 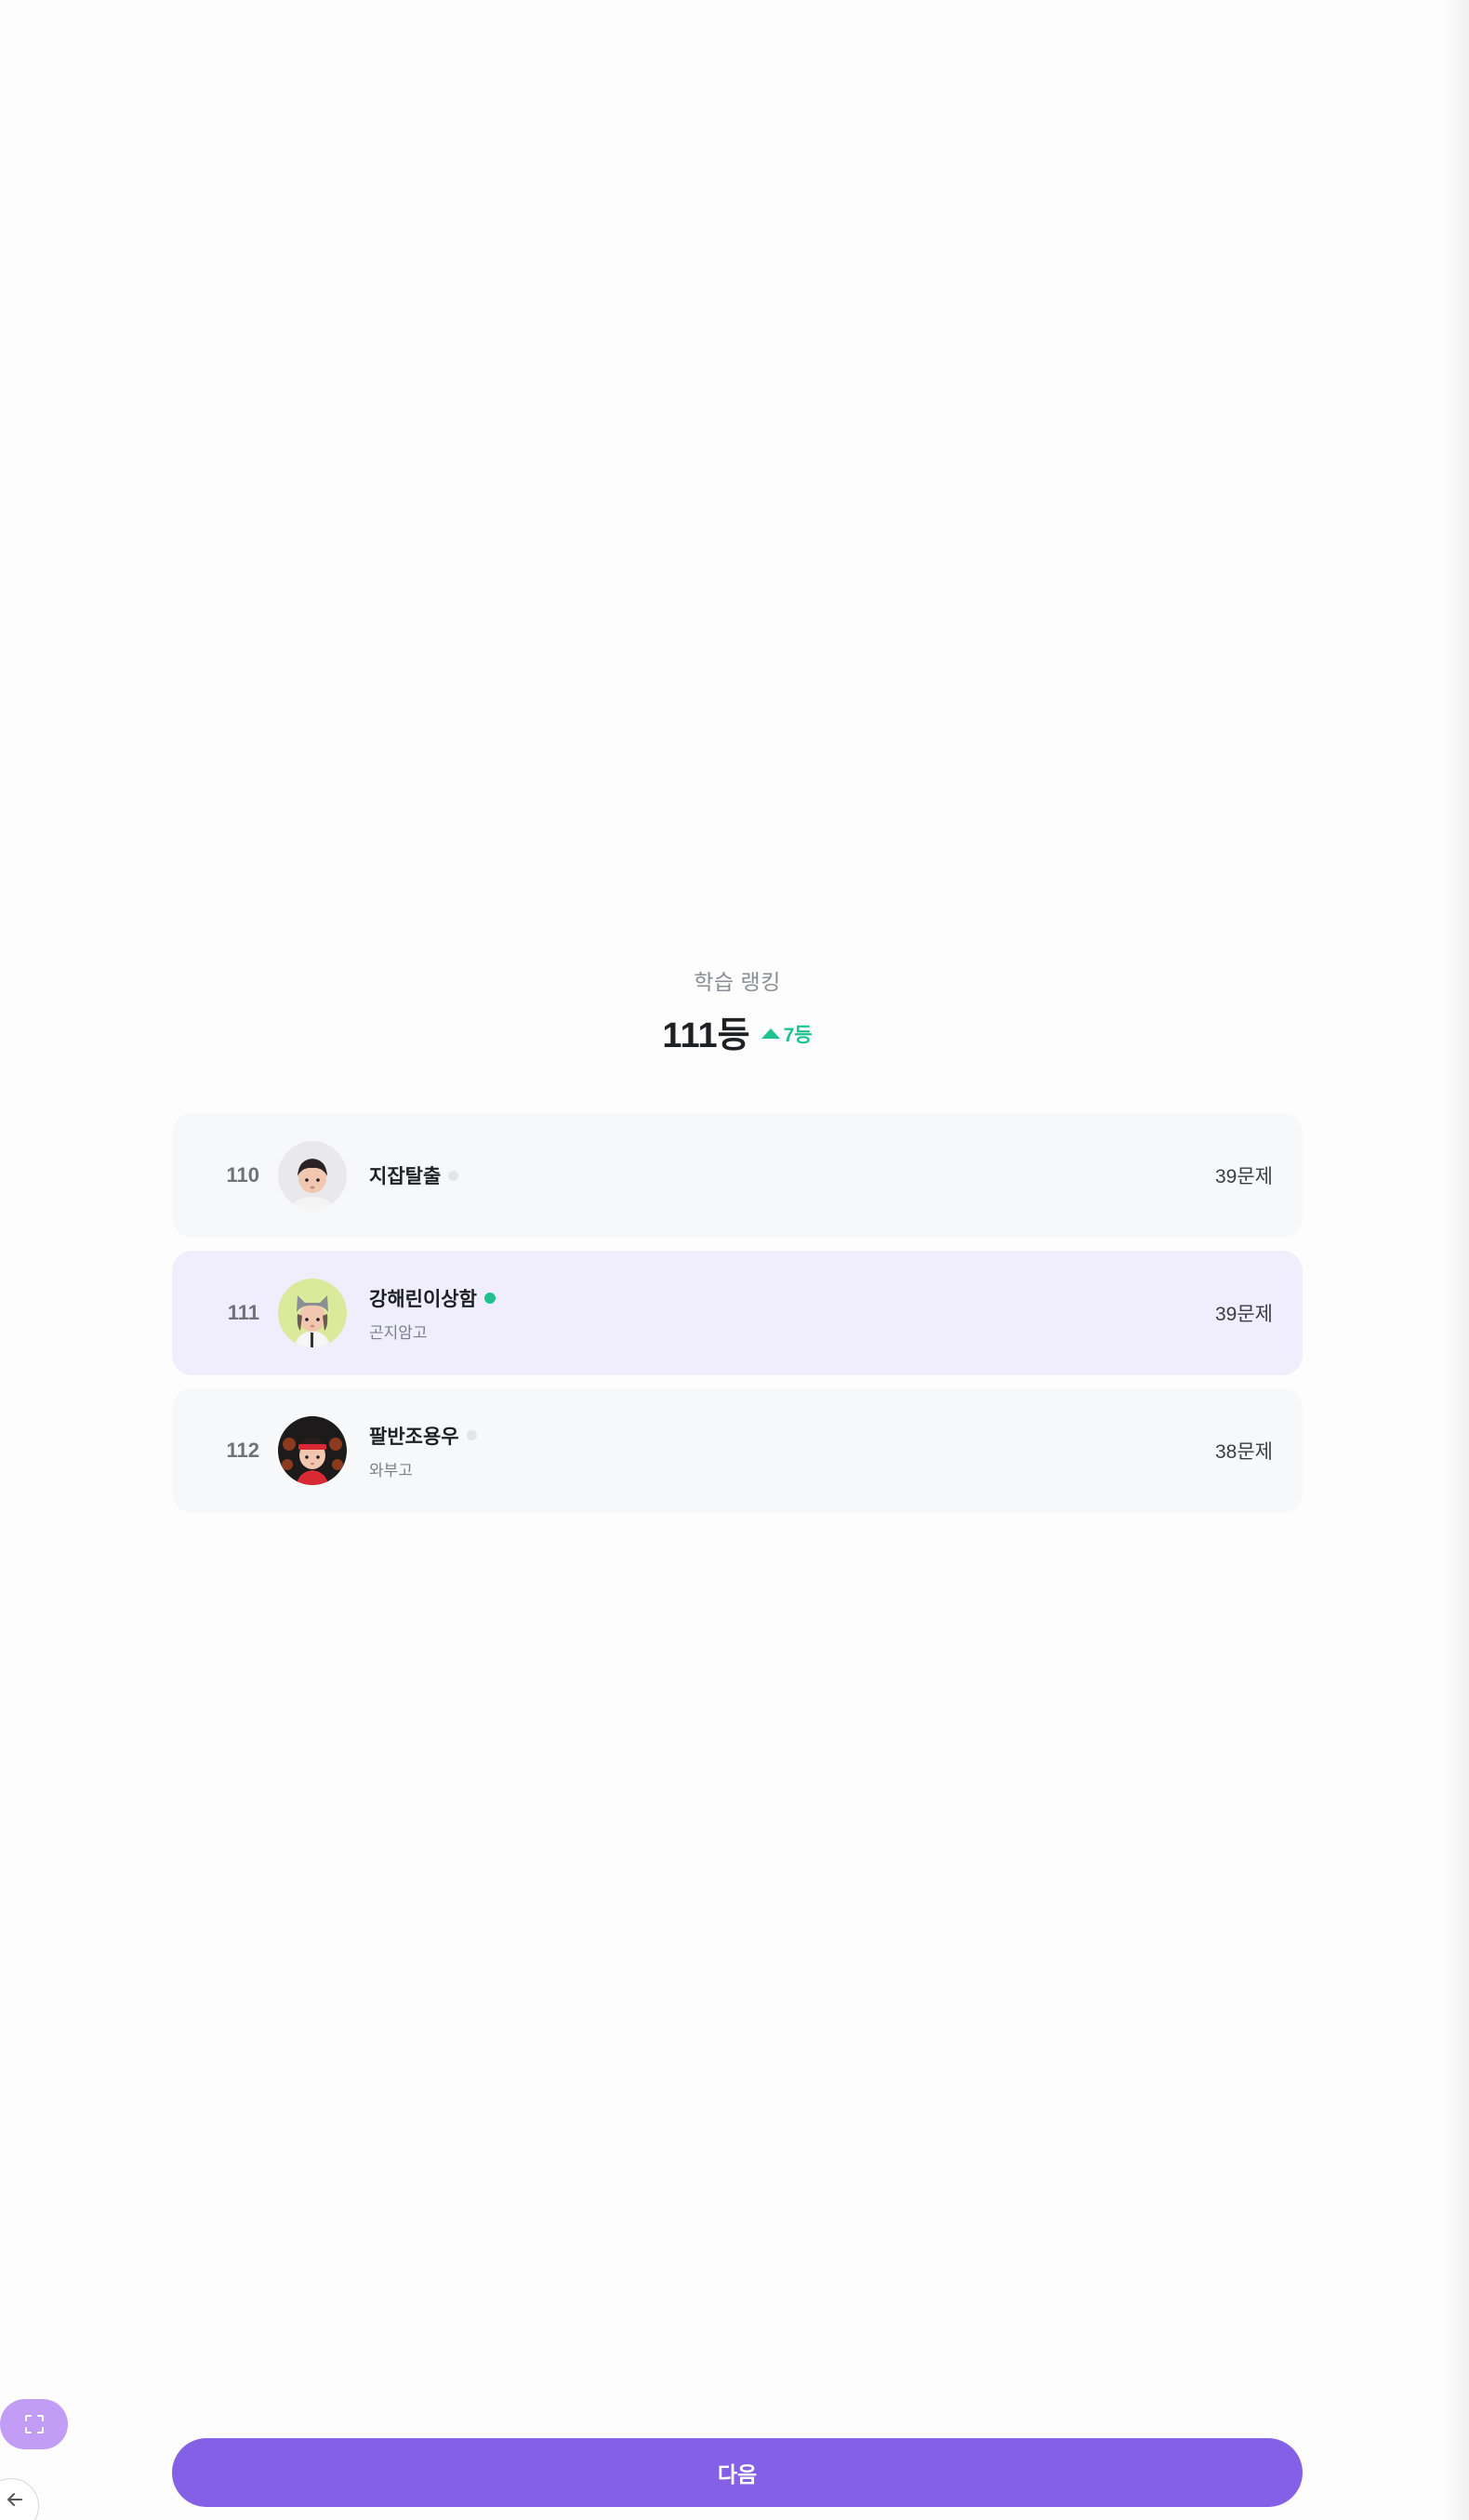 I want to click on row-rank-number: 111, so click(x=243, y=1312).